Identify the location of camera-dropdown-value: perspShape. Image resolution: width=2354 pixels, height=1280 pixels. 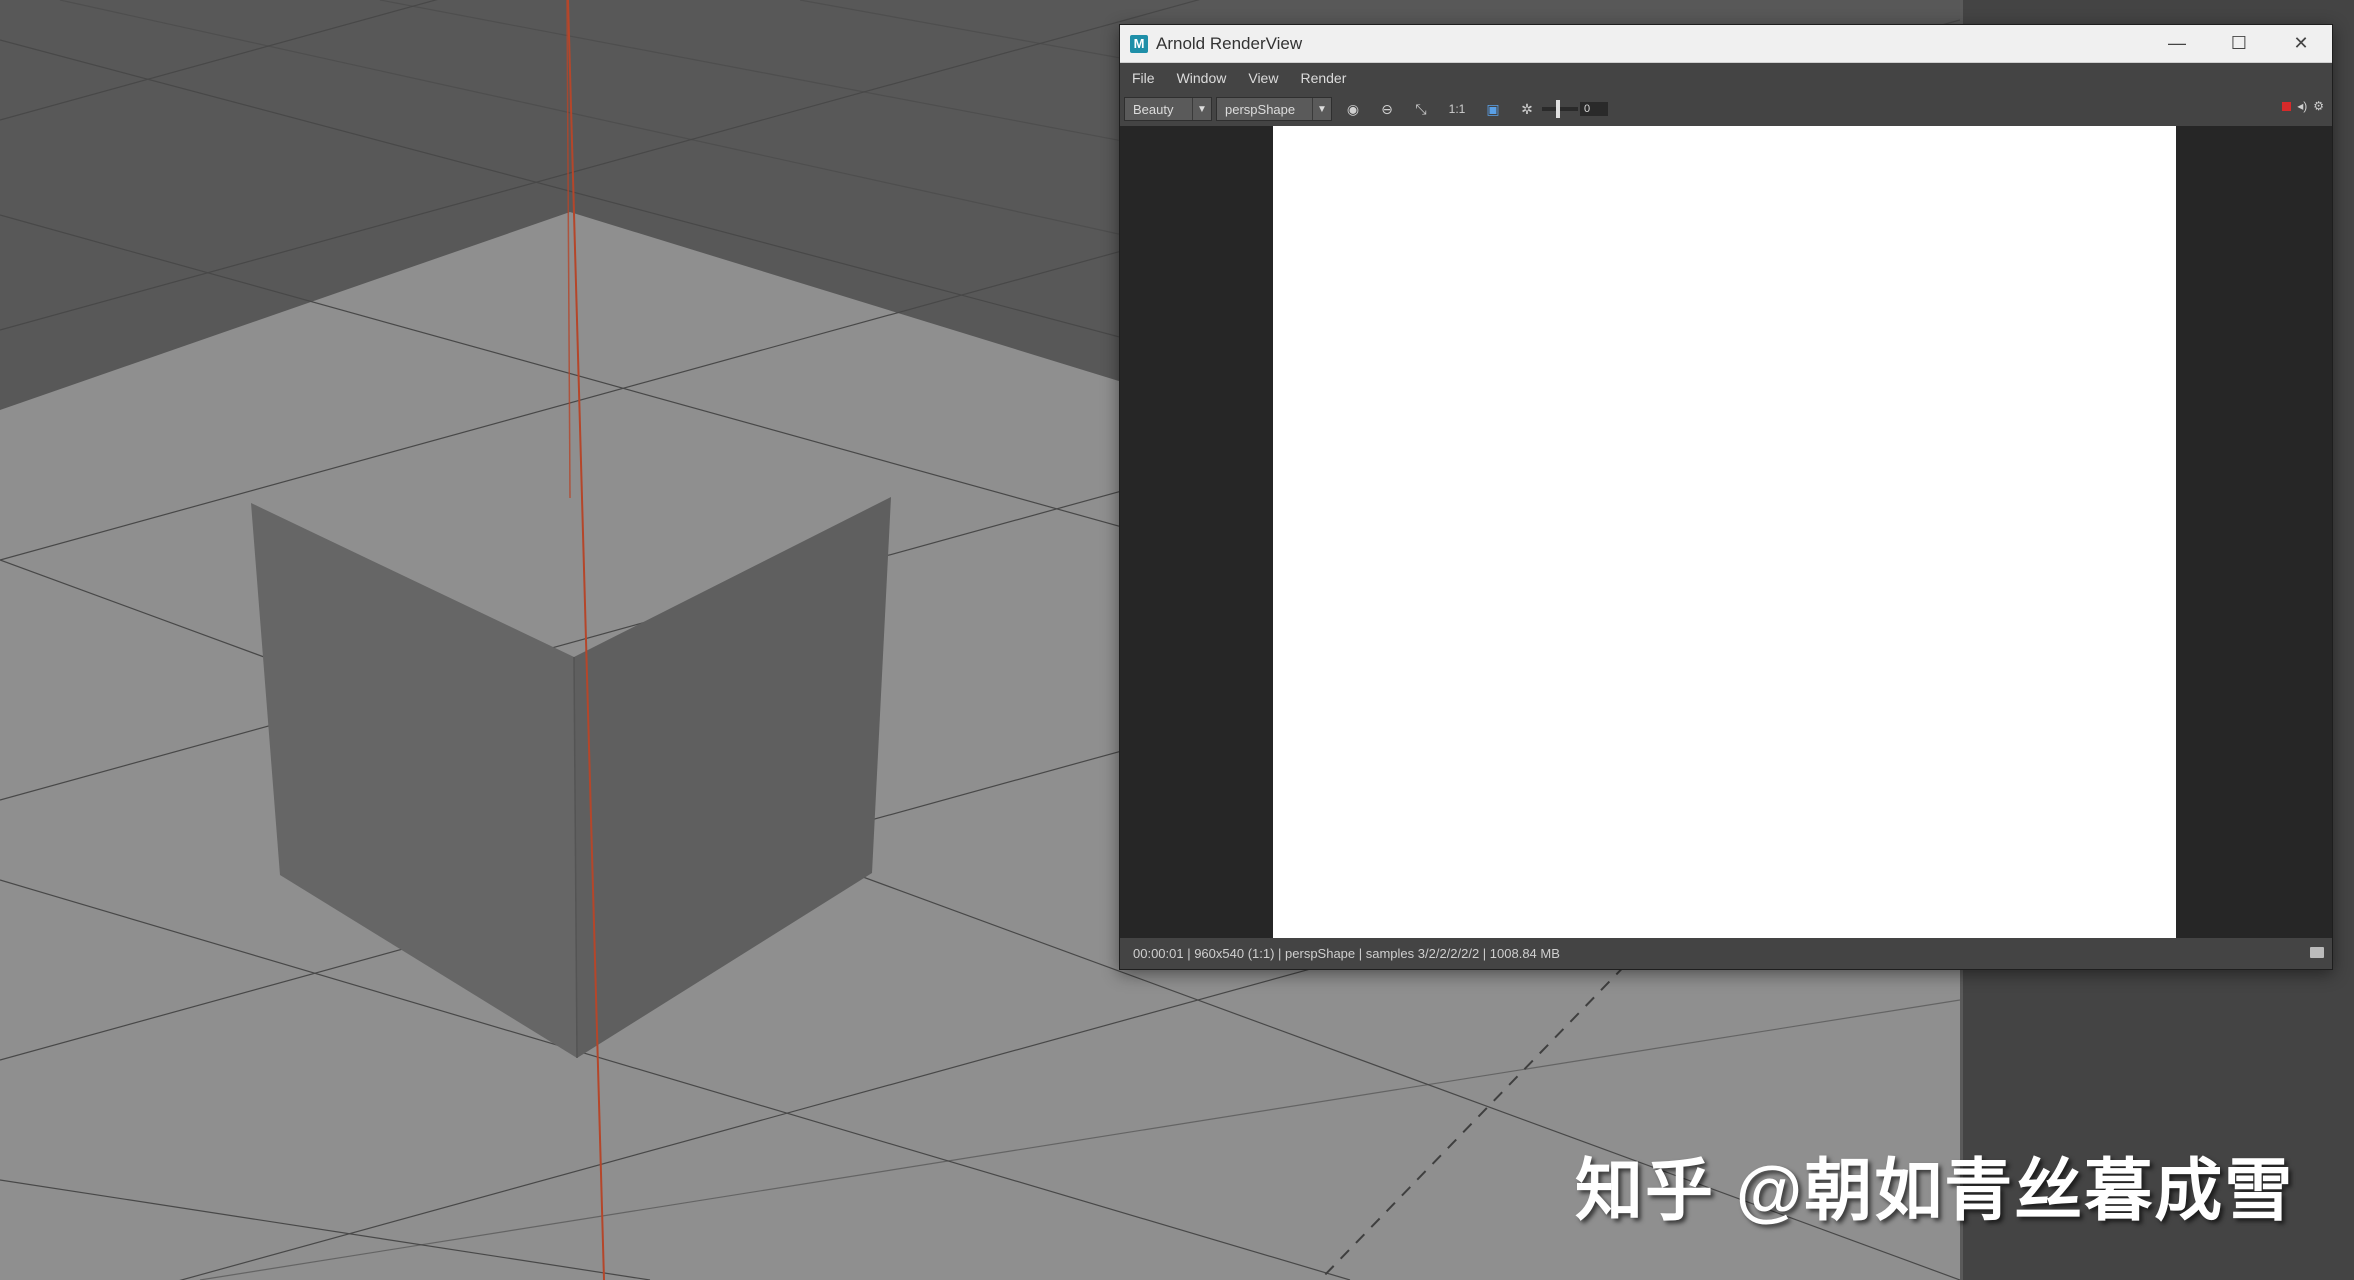
(1260, 109).